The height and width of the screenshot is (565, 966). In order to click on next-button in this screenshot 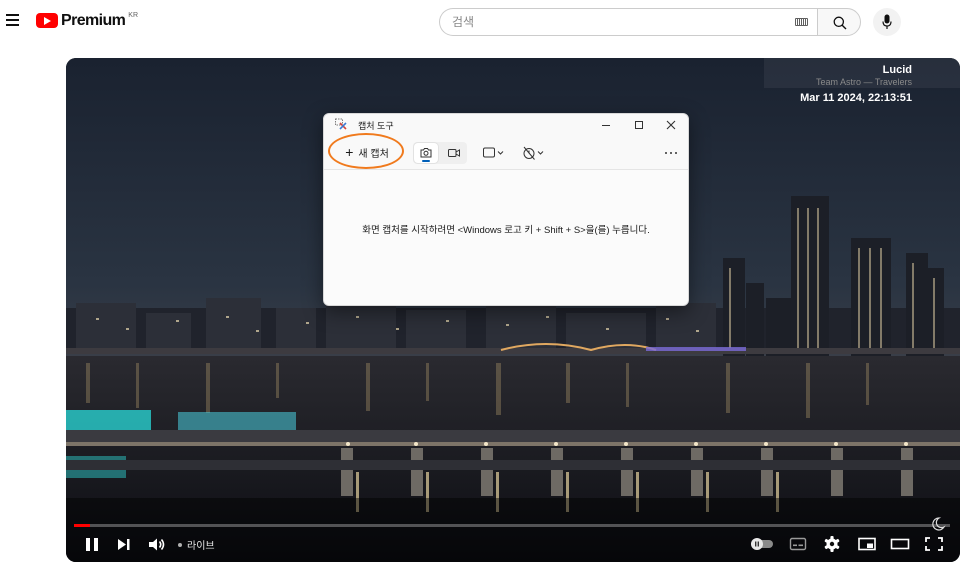, I will do `click(124, 544)`.